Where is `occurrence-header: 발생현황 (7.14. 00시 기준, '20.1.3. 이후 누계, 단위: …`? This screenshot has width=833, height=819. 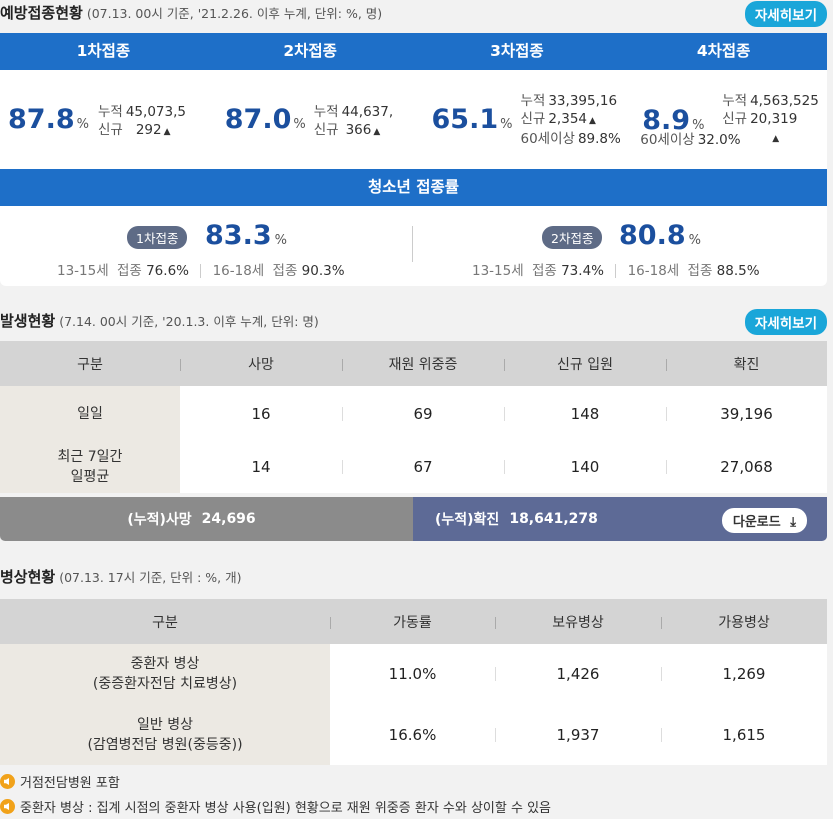 occurrence-header: 발생현황 (7.14. 00시 기준, '20.1.3. 이후 누계, 단위: … is located at coordinates (416, 321).